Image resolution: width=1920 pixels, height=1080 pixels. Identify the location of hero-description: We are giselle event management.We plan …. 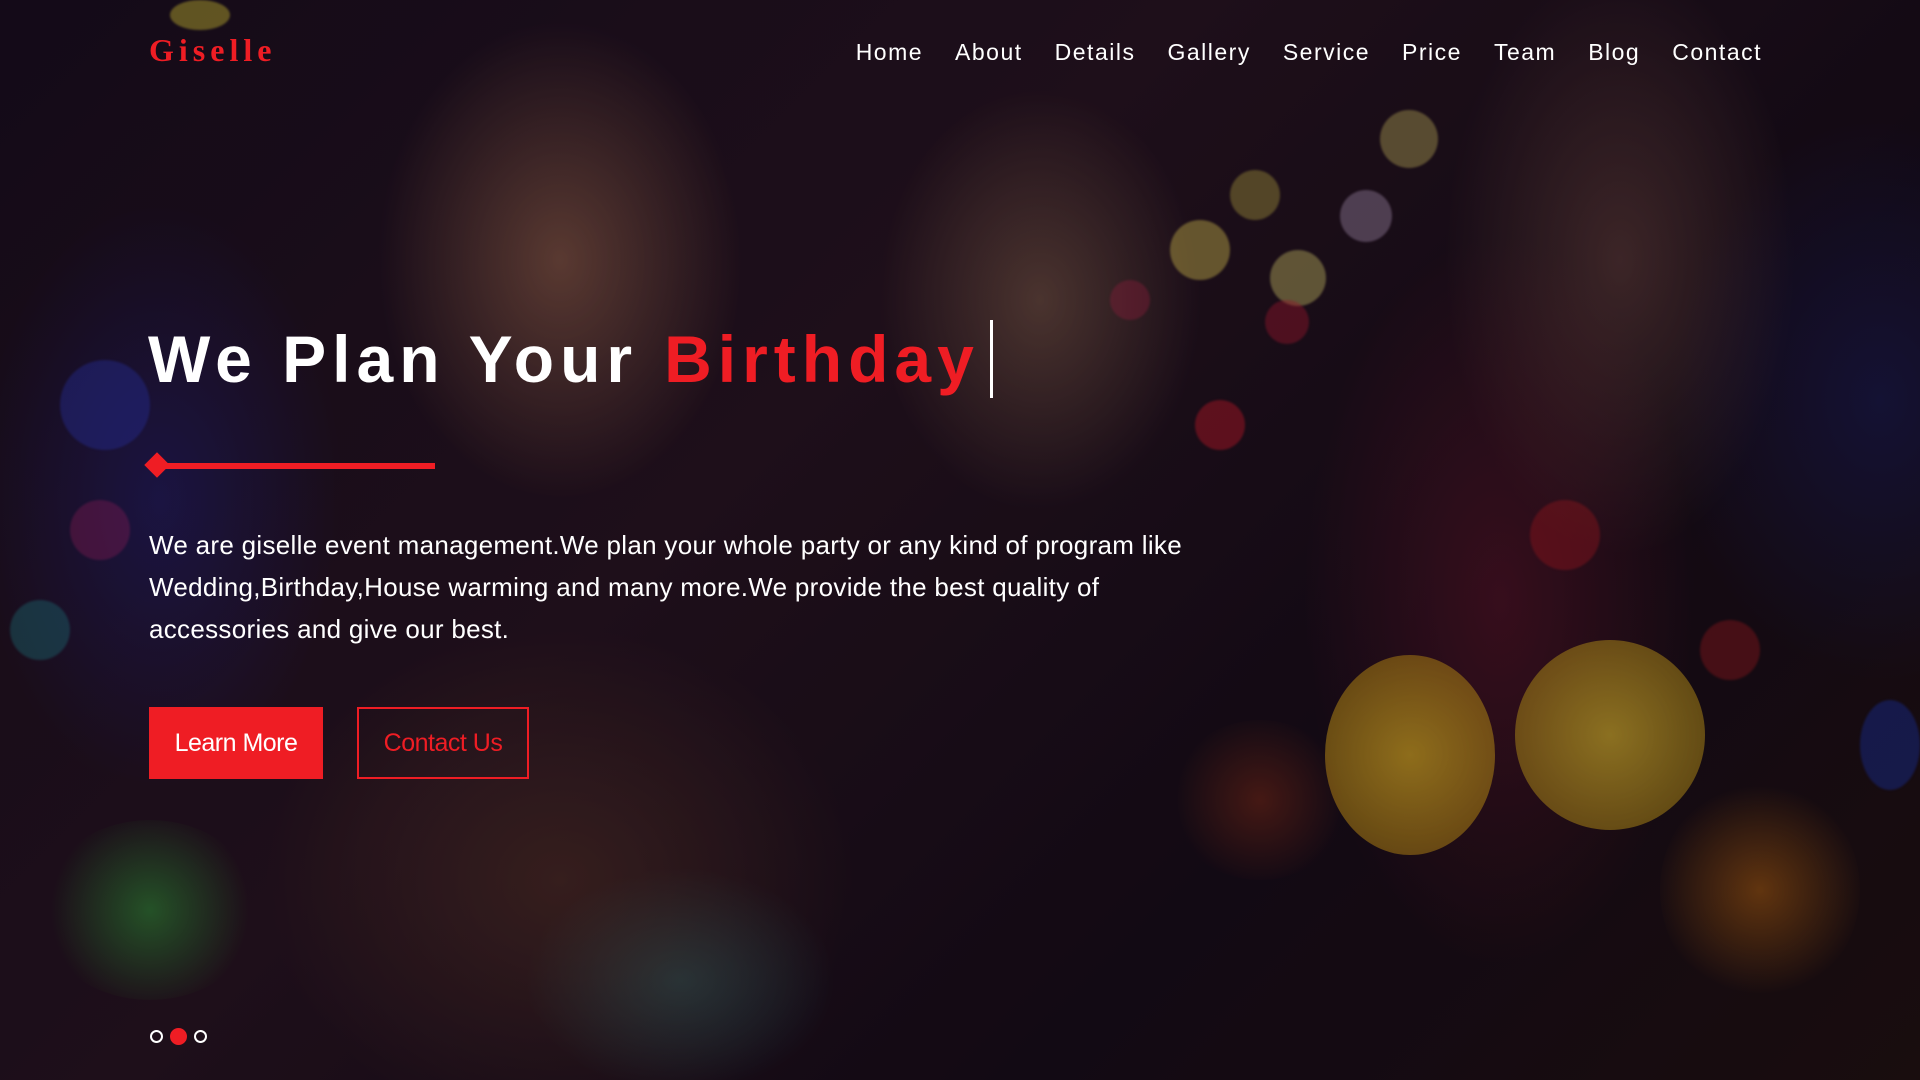
(665, 587).